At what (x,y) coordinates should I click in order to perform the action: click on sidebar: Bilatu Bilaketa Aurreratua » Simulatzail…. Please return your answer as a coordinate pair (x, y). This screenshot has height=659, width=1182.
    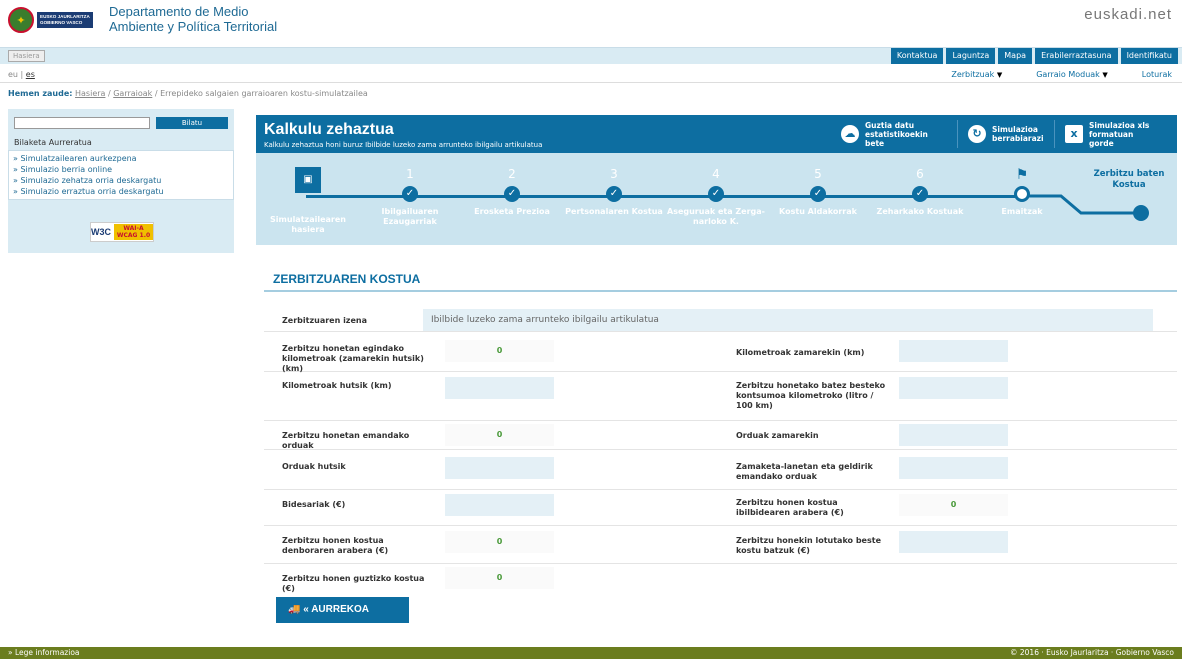
    Looking at the image, I should click on (121, 181).